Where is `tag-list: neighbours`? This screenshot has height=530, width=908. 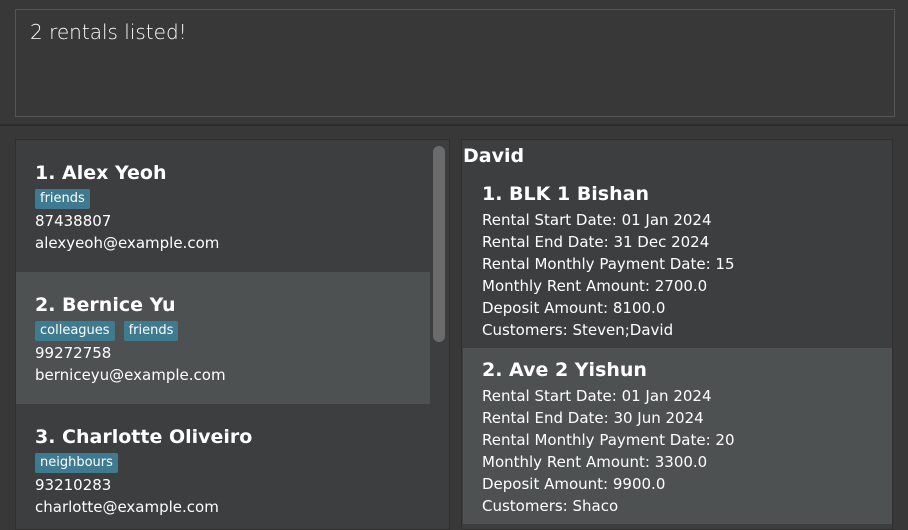
tag-list: neighbours is located at coordinates (76, 463).